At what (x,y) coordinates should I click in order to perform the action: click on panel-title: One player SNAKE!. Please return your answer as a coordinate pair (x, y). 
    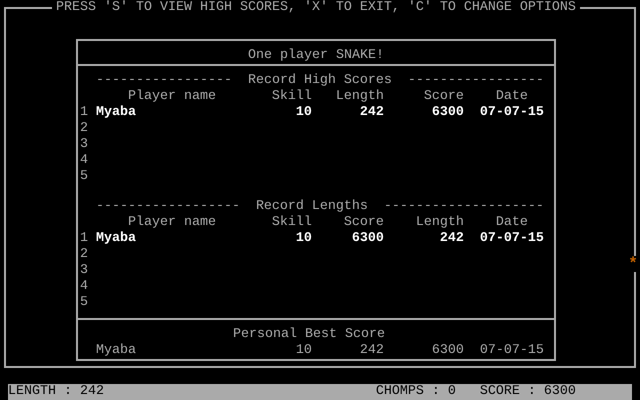
    Looking at the image, I should click on (316, 56).